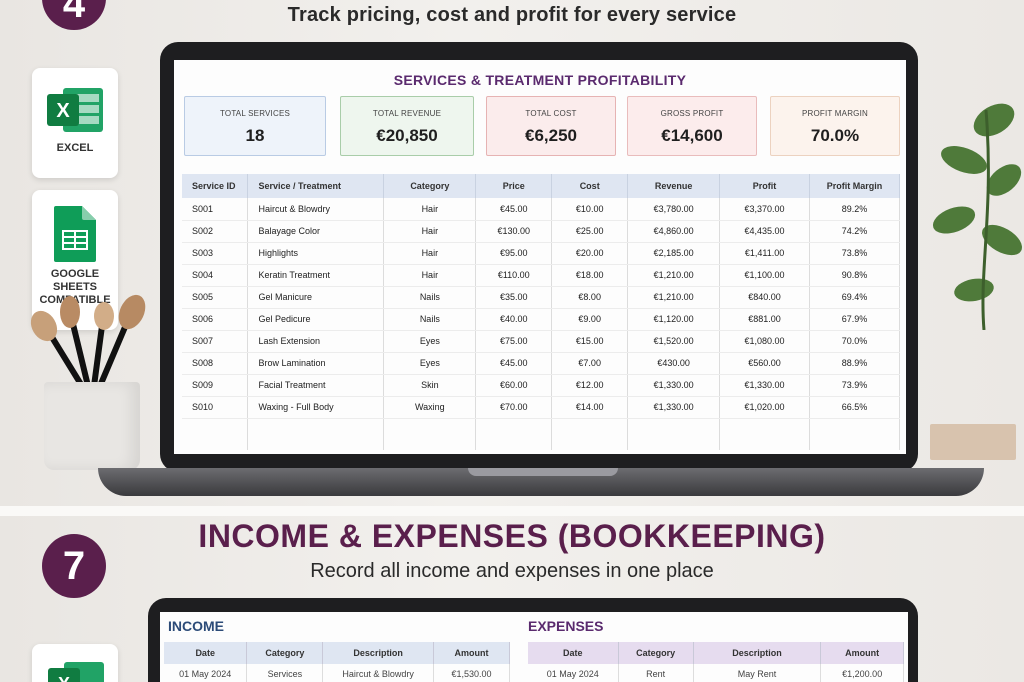  What do you see at coordinates (854, 385) in the screenshot?
I see `table-cell: 73.9%` at bounding box center [854, 385].